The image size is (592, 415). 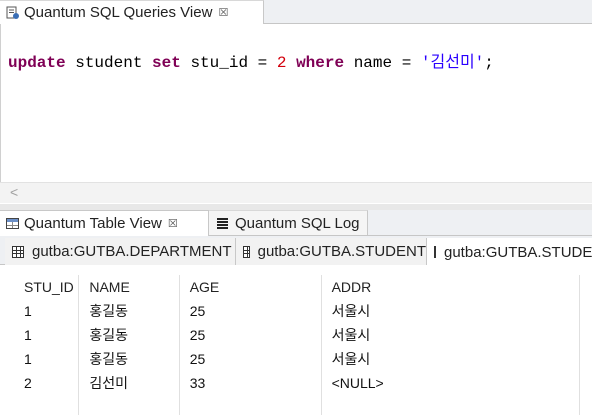 What do you see at coordinates (297, 405) in the screenshot?
I see `table-row-empty` at bounding box center [297, 405].